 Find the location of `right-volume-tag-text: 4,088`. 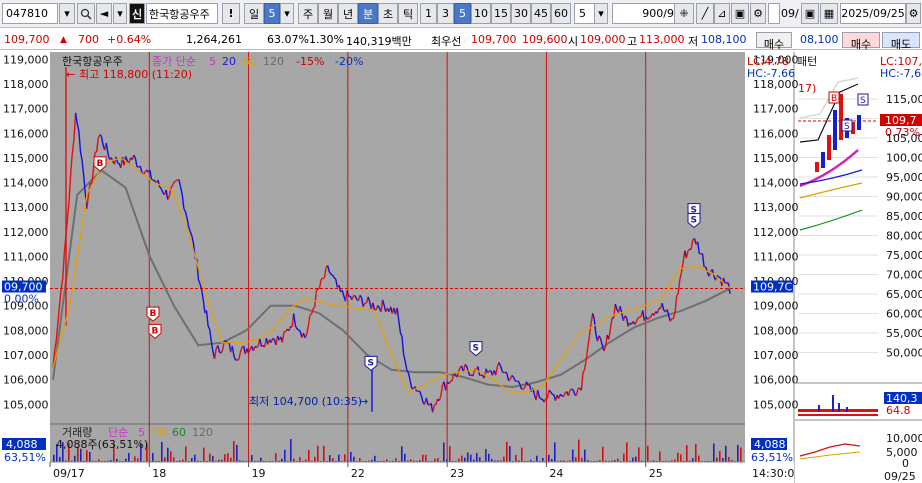

right-volume-tag-text: 4,088 is located at coordinates (770, 444).